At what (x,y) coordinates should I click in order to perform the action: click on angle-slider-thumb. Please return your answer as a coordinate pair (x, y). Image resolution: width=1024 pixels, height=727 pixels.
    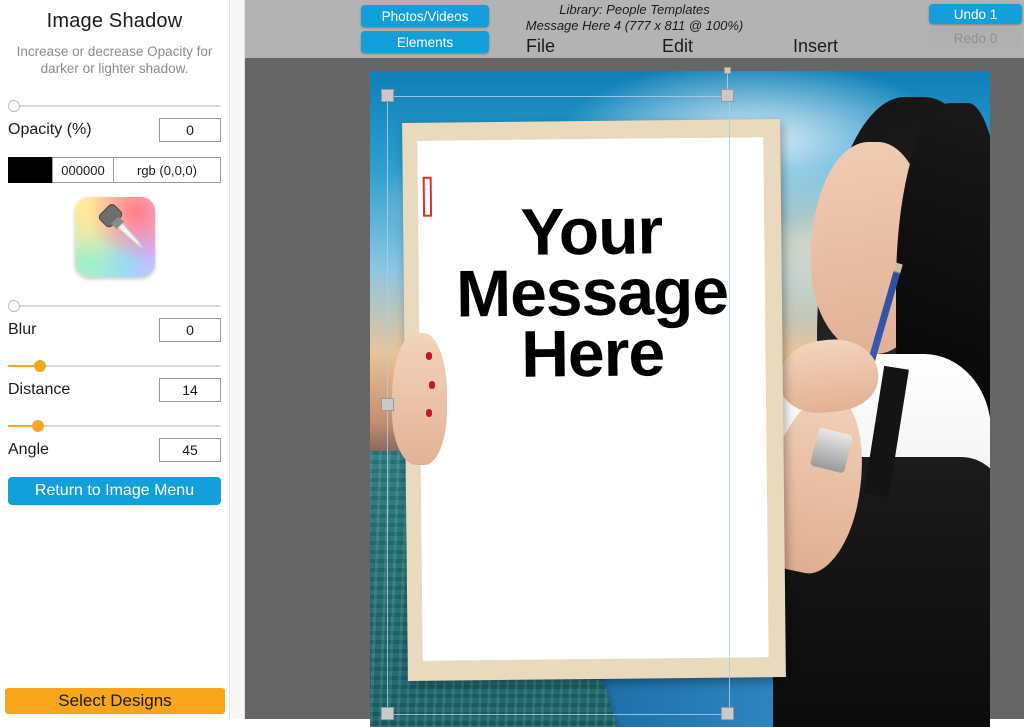
    Looking at the image, I should click on (38, 426).